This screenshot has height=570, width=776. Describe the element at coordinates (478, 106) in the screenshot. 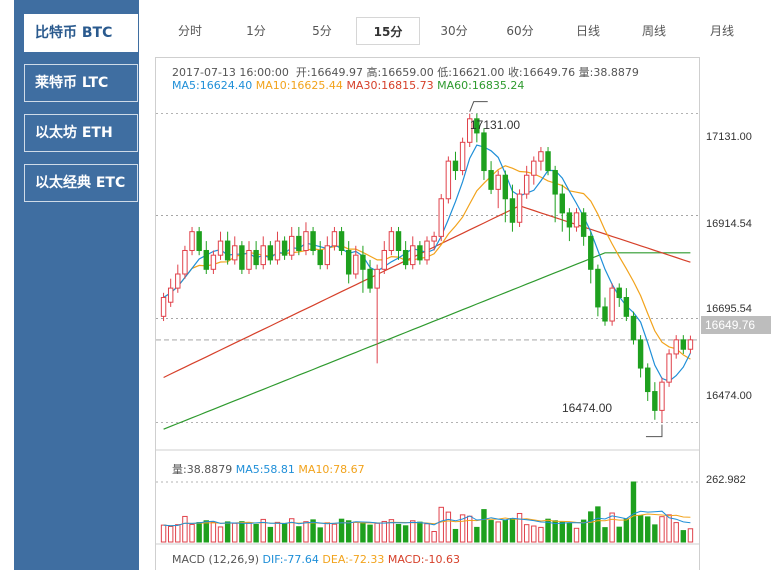

I see `high-arrow` at that location.